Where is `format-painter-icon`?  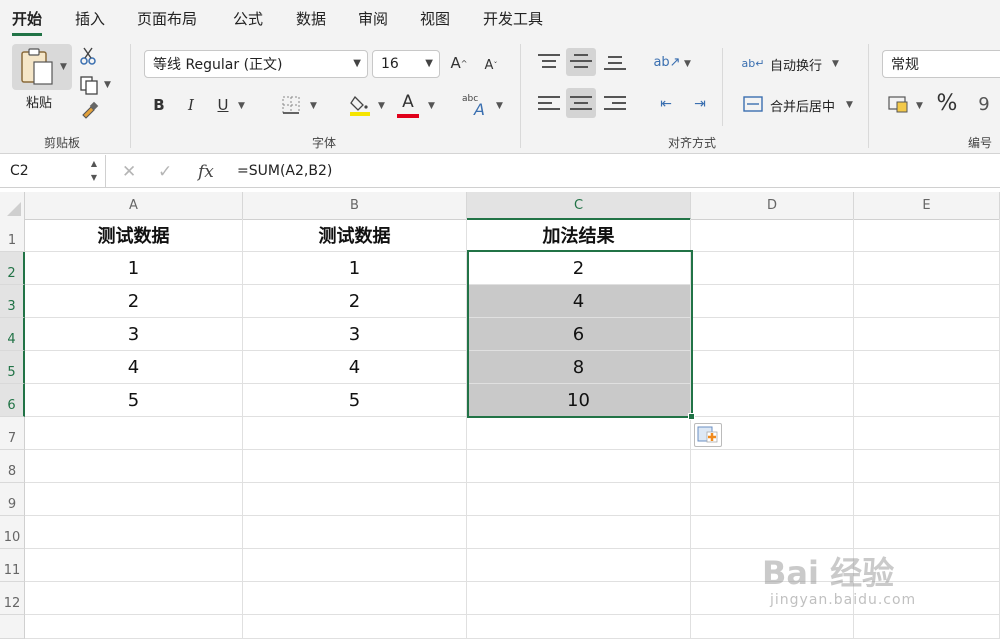
format-painter-icon is located at coordinates (89, 111).